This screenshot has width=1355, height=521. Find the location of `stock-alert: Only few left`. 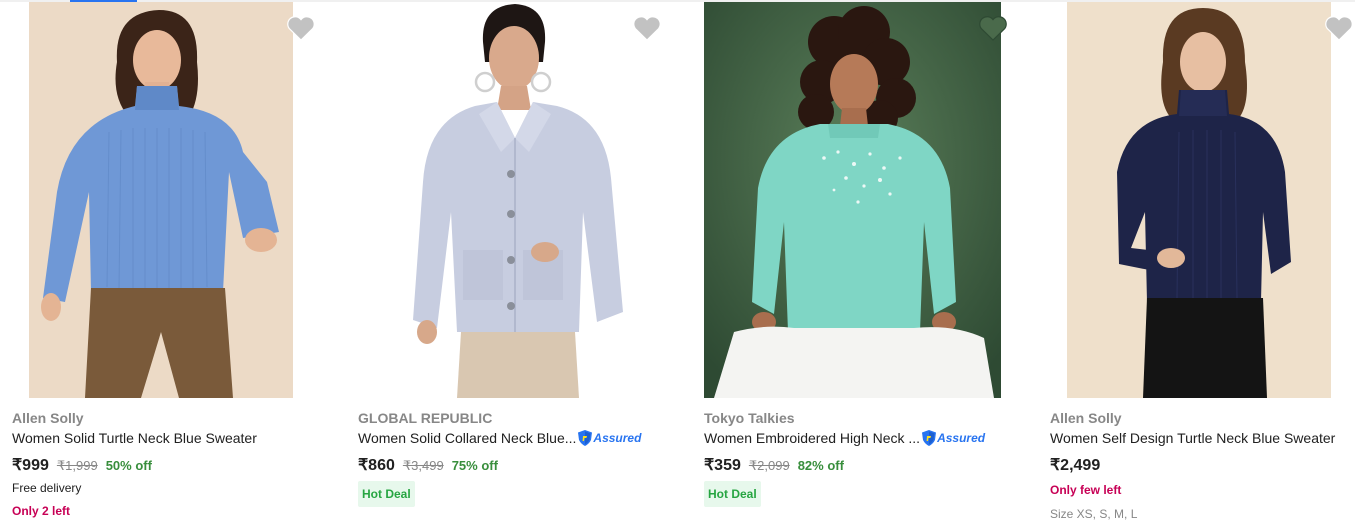

stock-alert: Only few left is located at coordinates (1086, 490).